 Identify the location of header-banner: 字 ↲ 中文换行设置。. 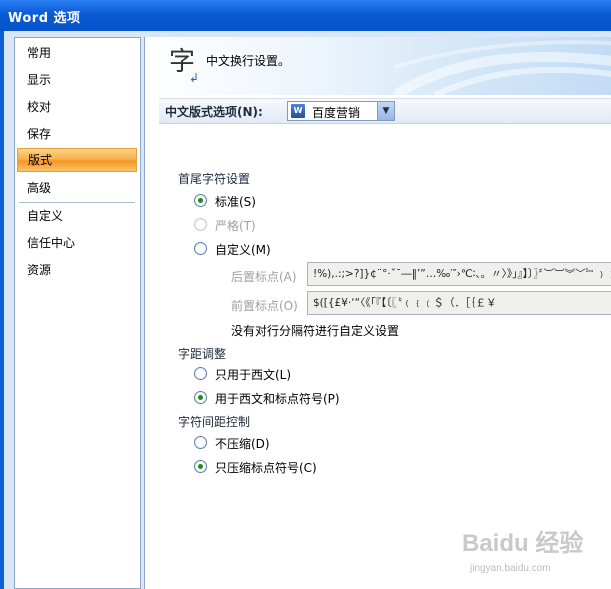
(378, 66).